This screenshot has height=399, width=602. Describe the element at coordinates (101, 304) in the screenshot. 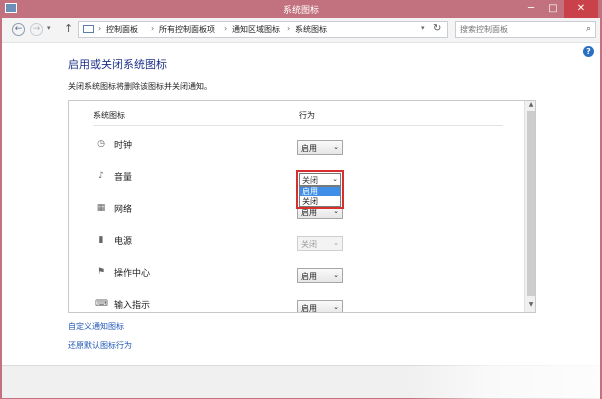

I see `input-indicator-icon: ⌨` at that location.